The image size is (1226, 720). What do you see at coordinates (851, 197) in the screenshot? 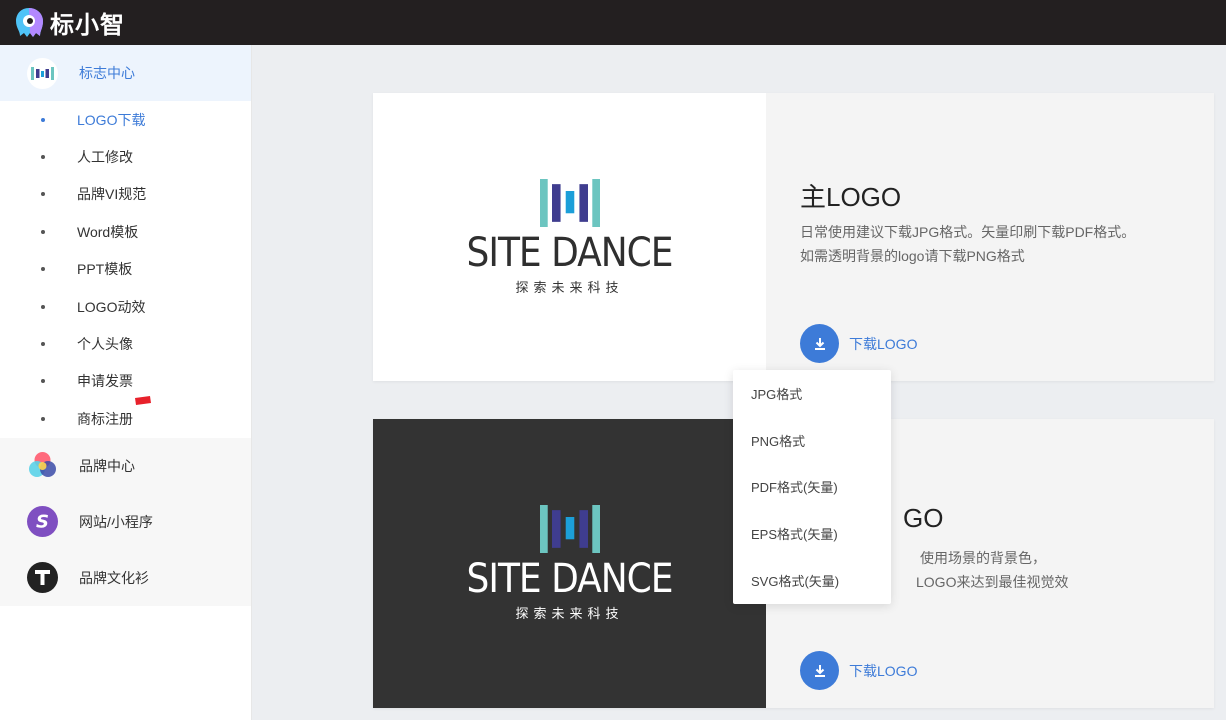
I see `card-title: 主LOGO` at bounding box center [851, 197].